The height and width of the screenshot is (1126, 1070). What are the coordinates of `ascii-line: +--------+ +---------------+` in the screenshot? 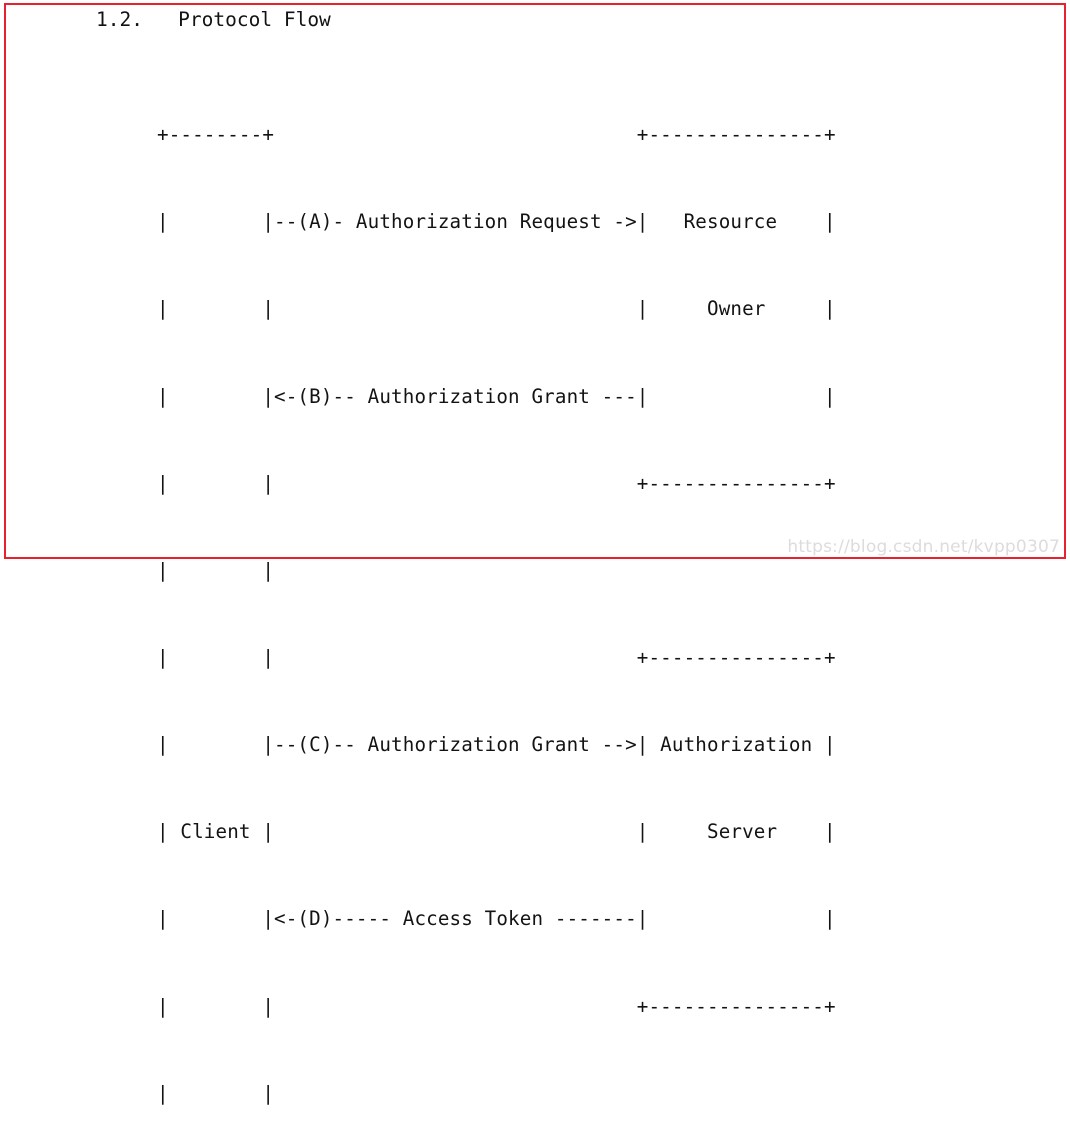 It's located at (496, 135).